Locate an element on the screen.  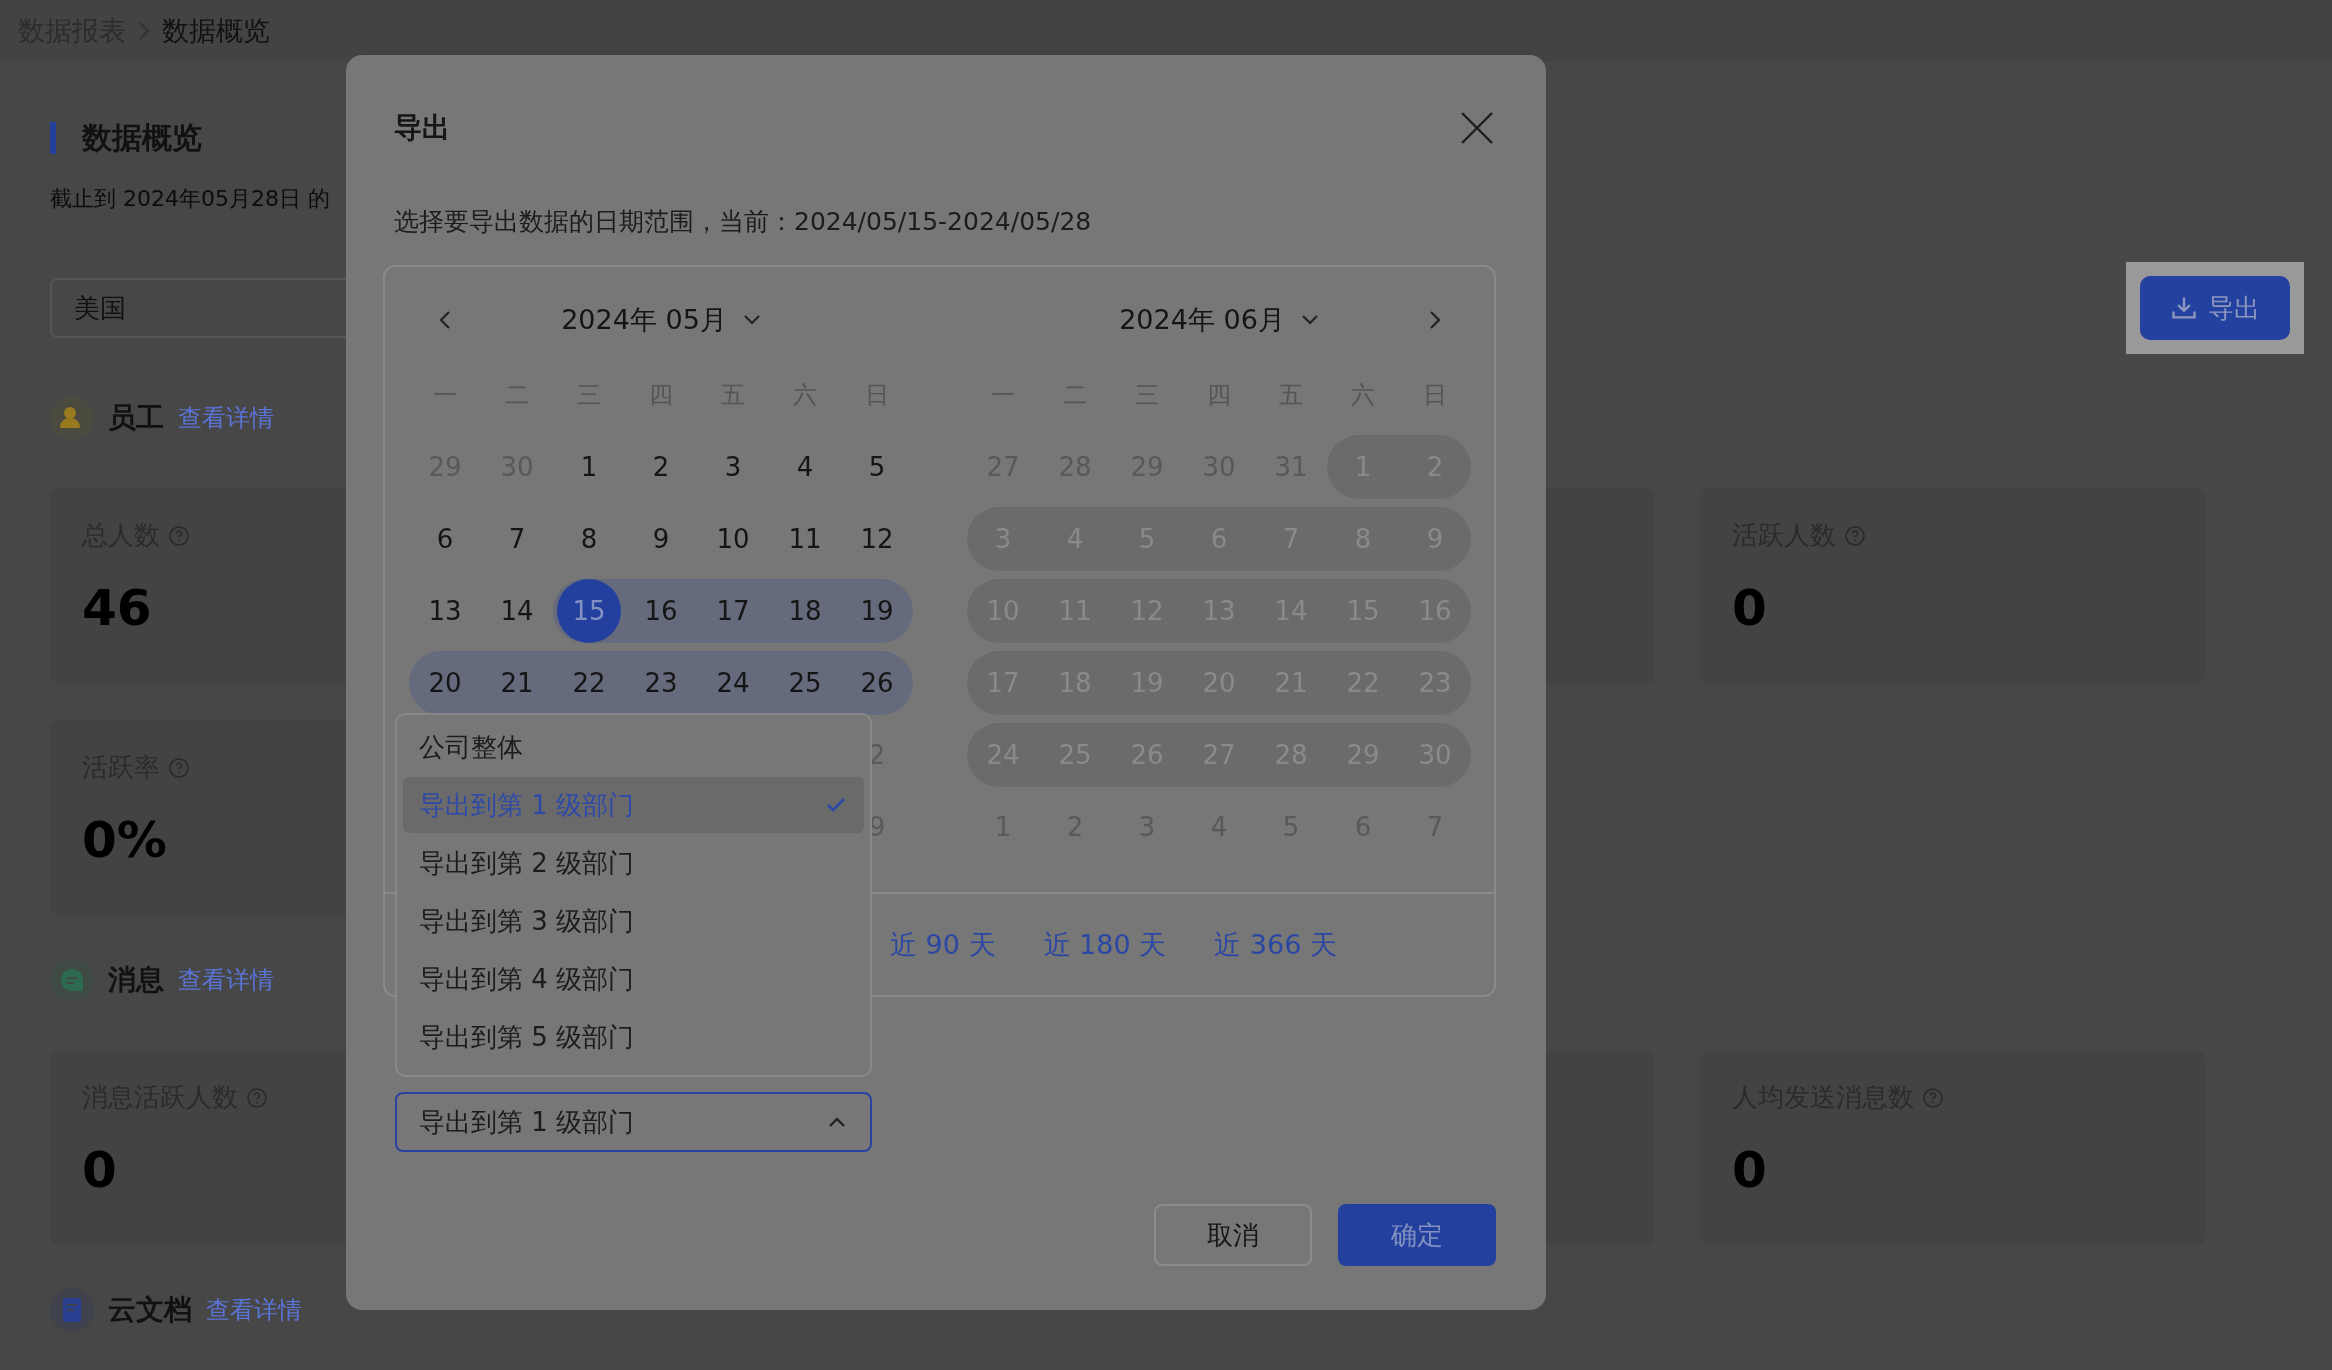
dropdown-option: 导出到第 2 级部门 is located at coordinates (633, 863).